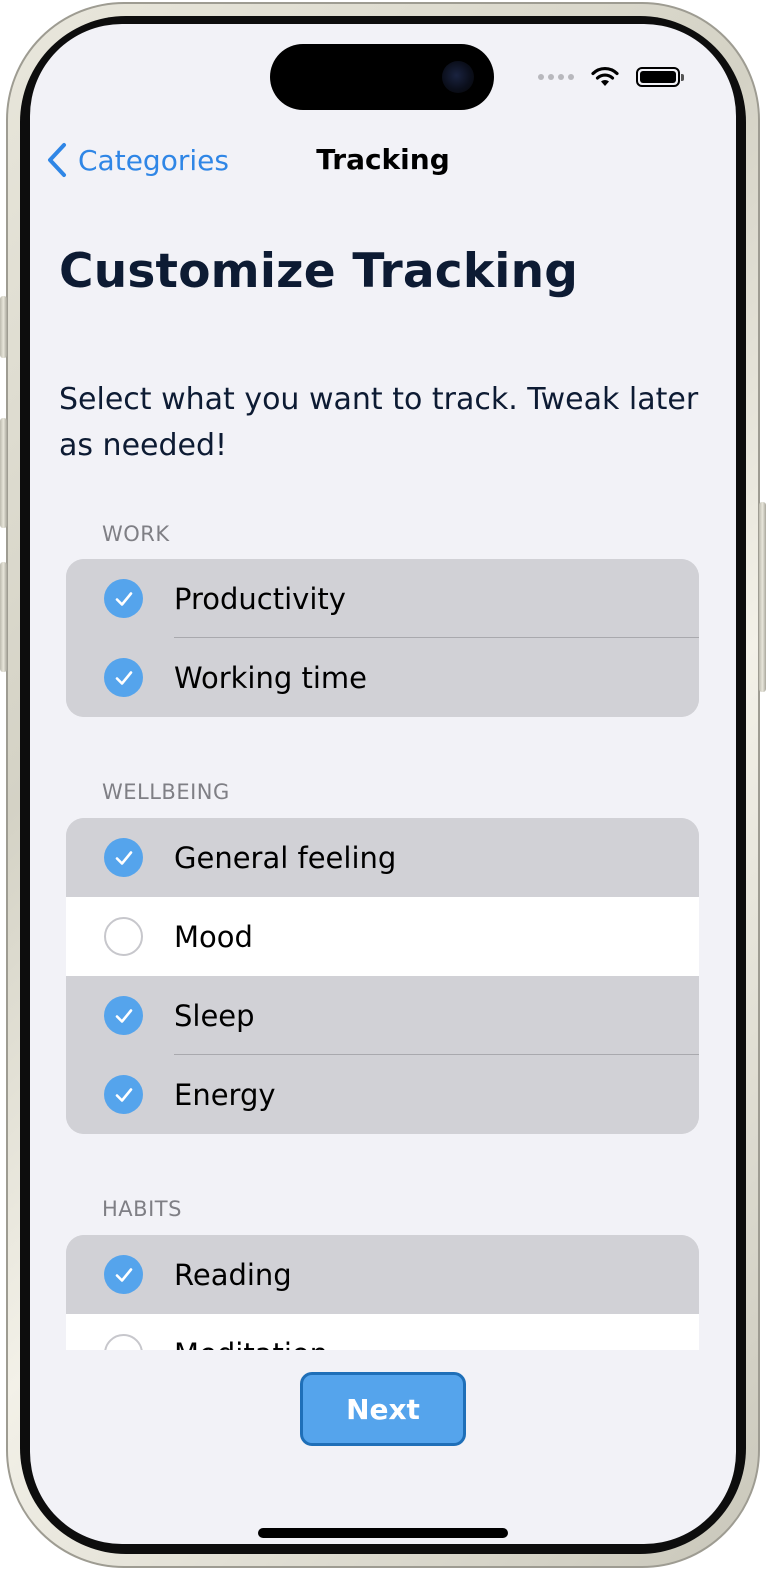 This screenshot has height=1570, width=766. I want to click on option-label: Sleep, so click(214, 1015).